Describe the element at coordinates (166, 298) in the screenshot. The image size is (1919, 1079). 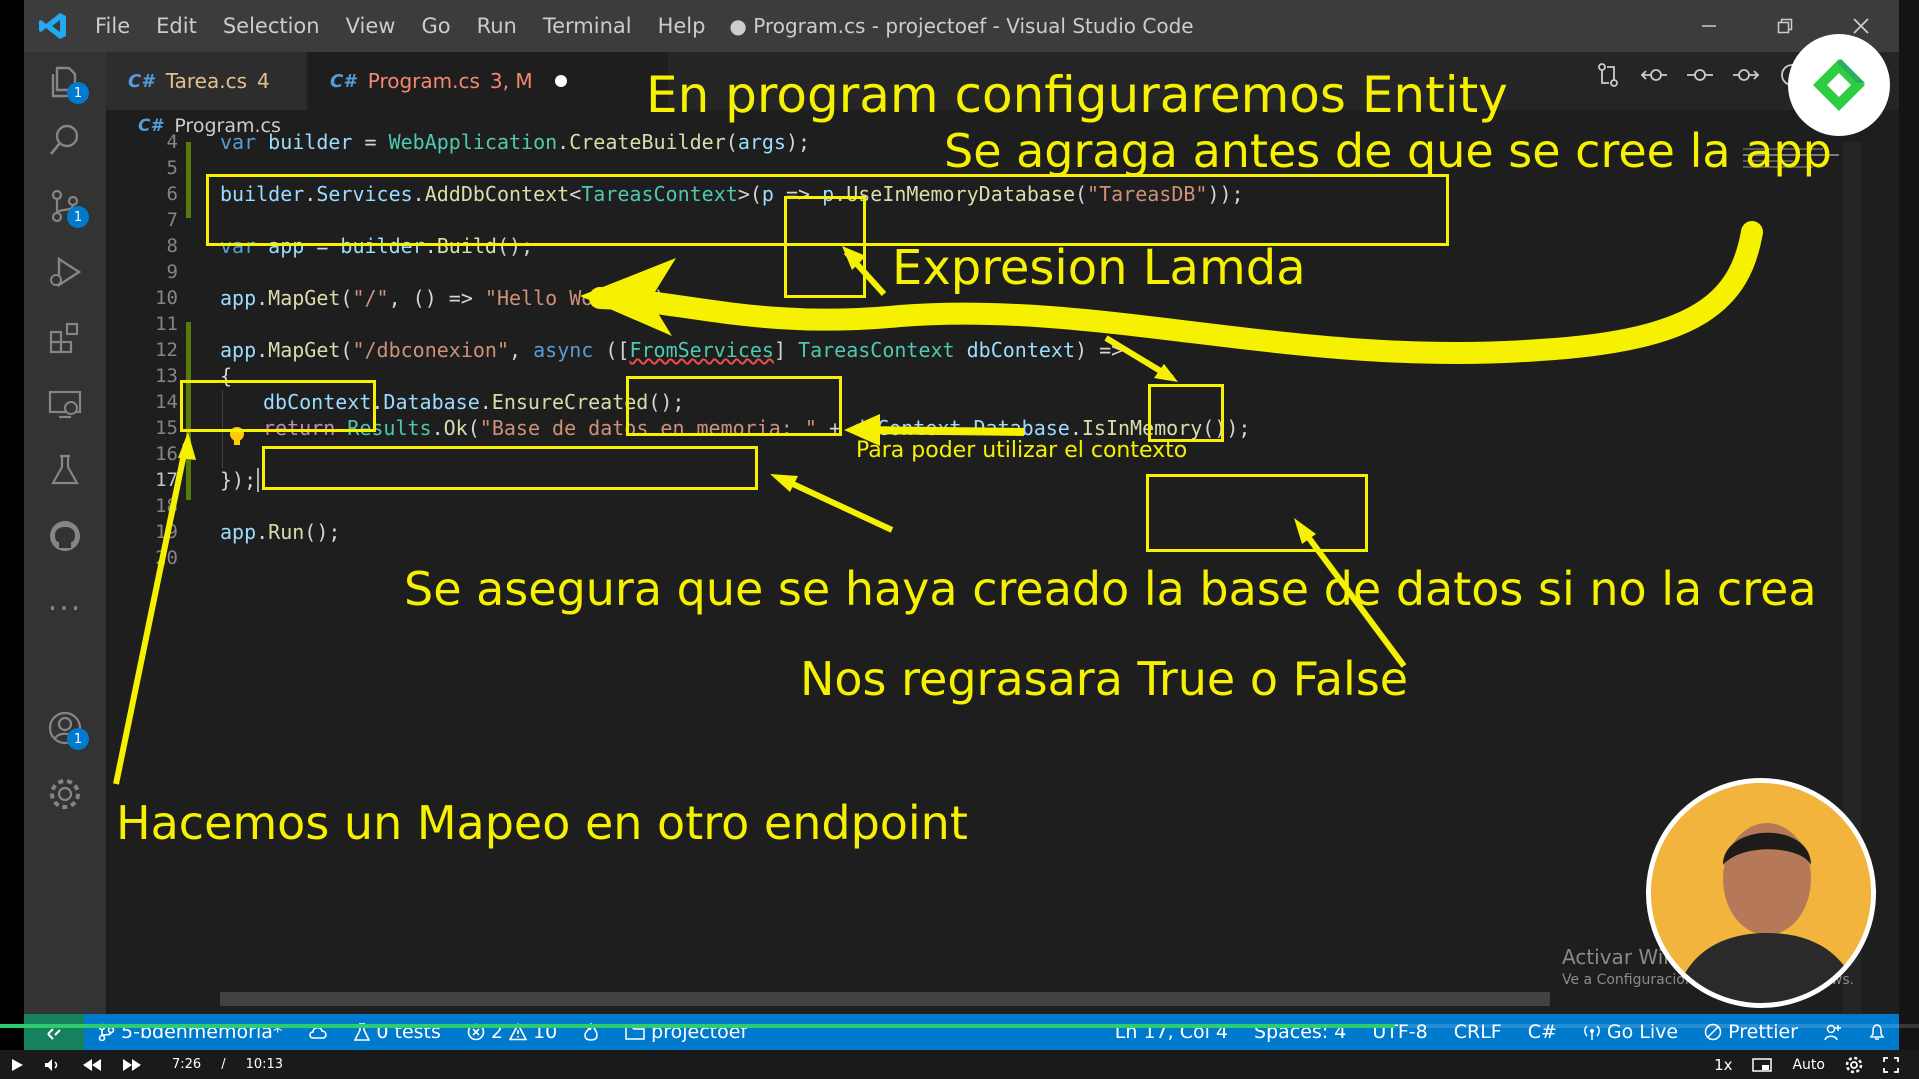
I see `line-number: 10` at that location.